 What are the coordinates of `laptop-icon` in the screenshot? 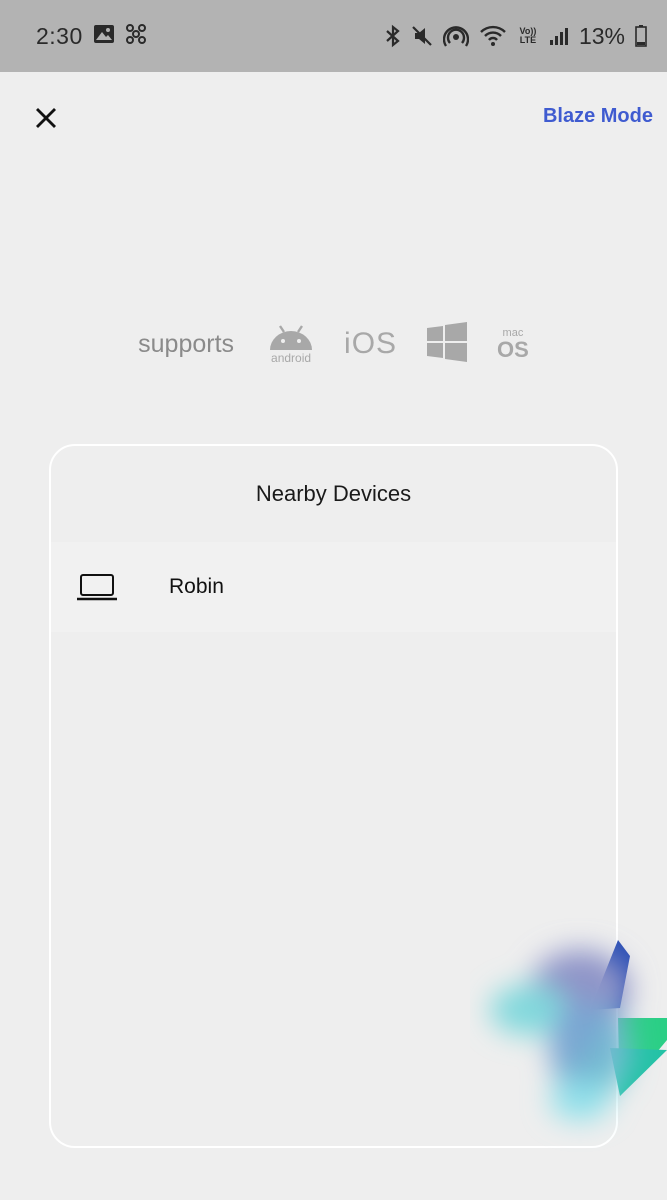 It's located at (97, 587).